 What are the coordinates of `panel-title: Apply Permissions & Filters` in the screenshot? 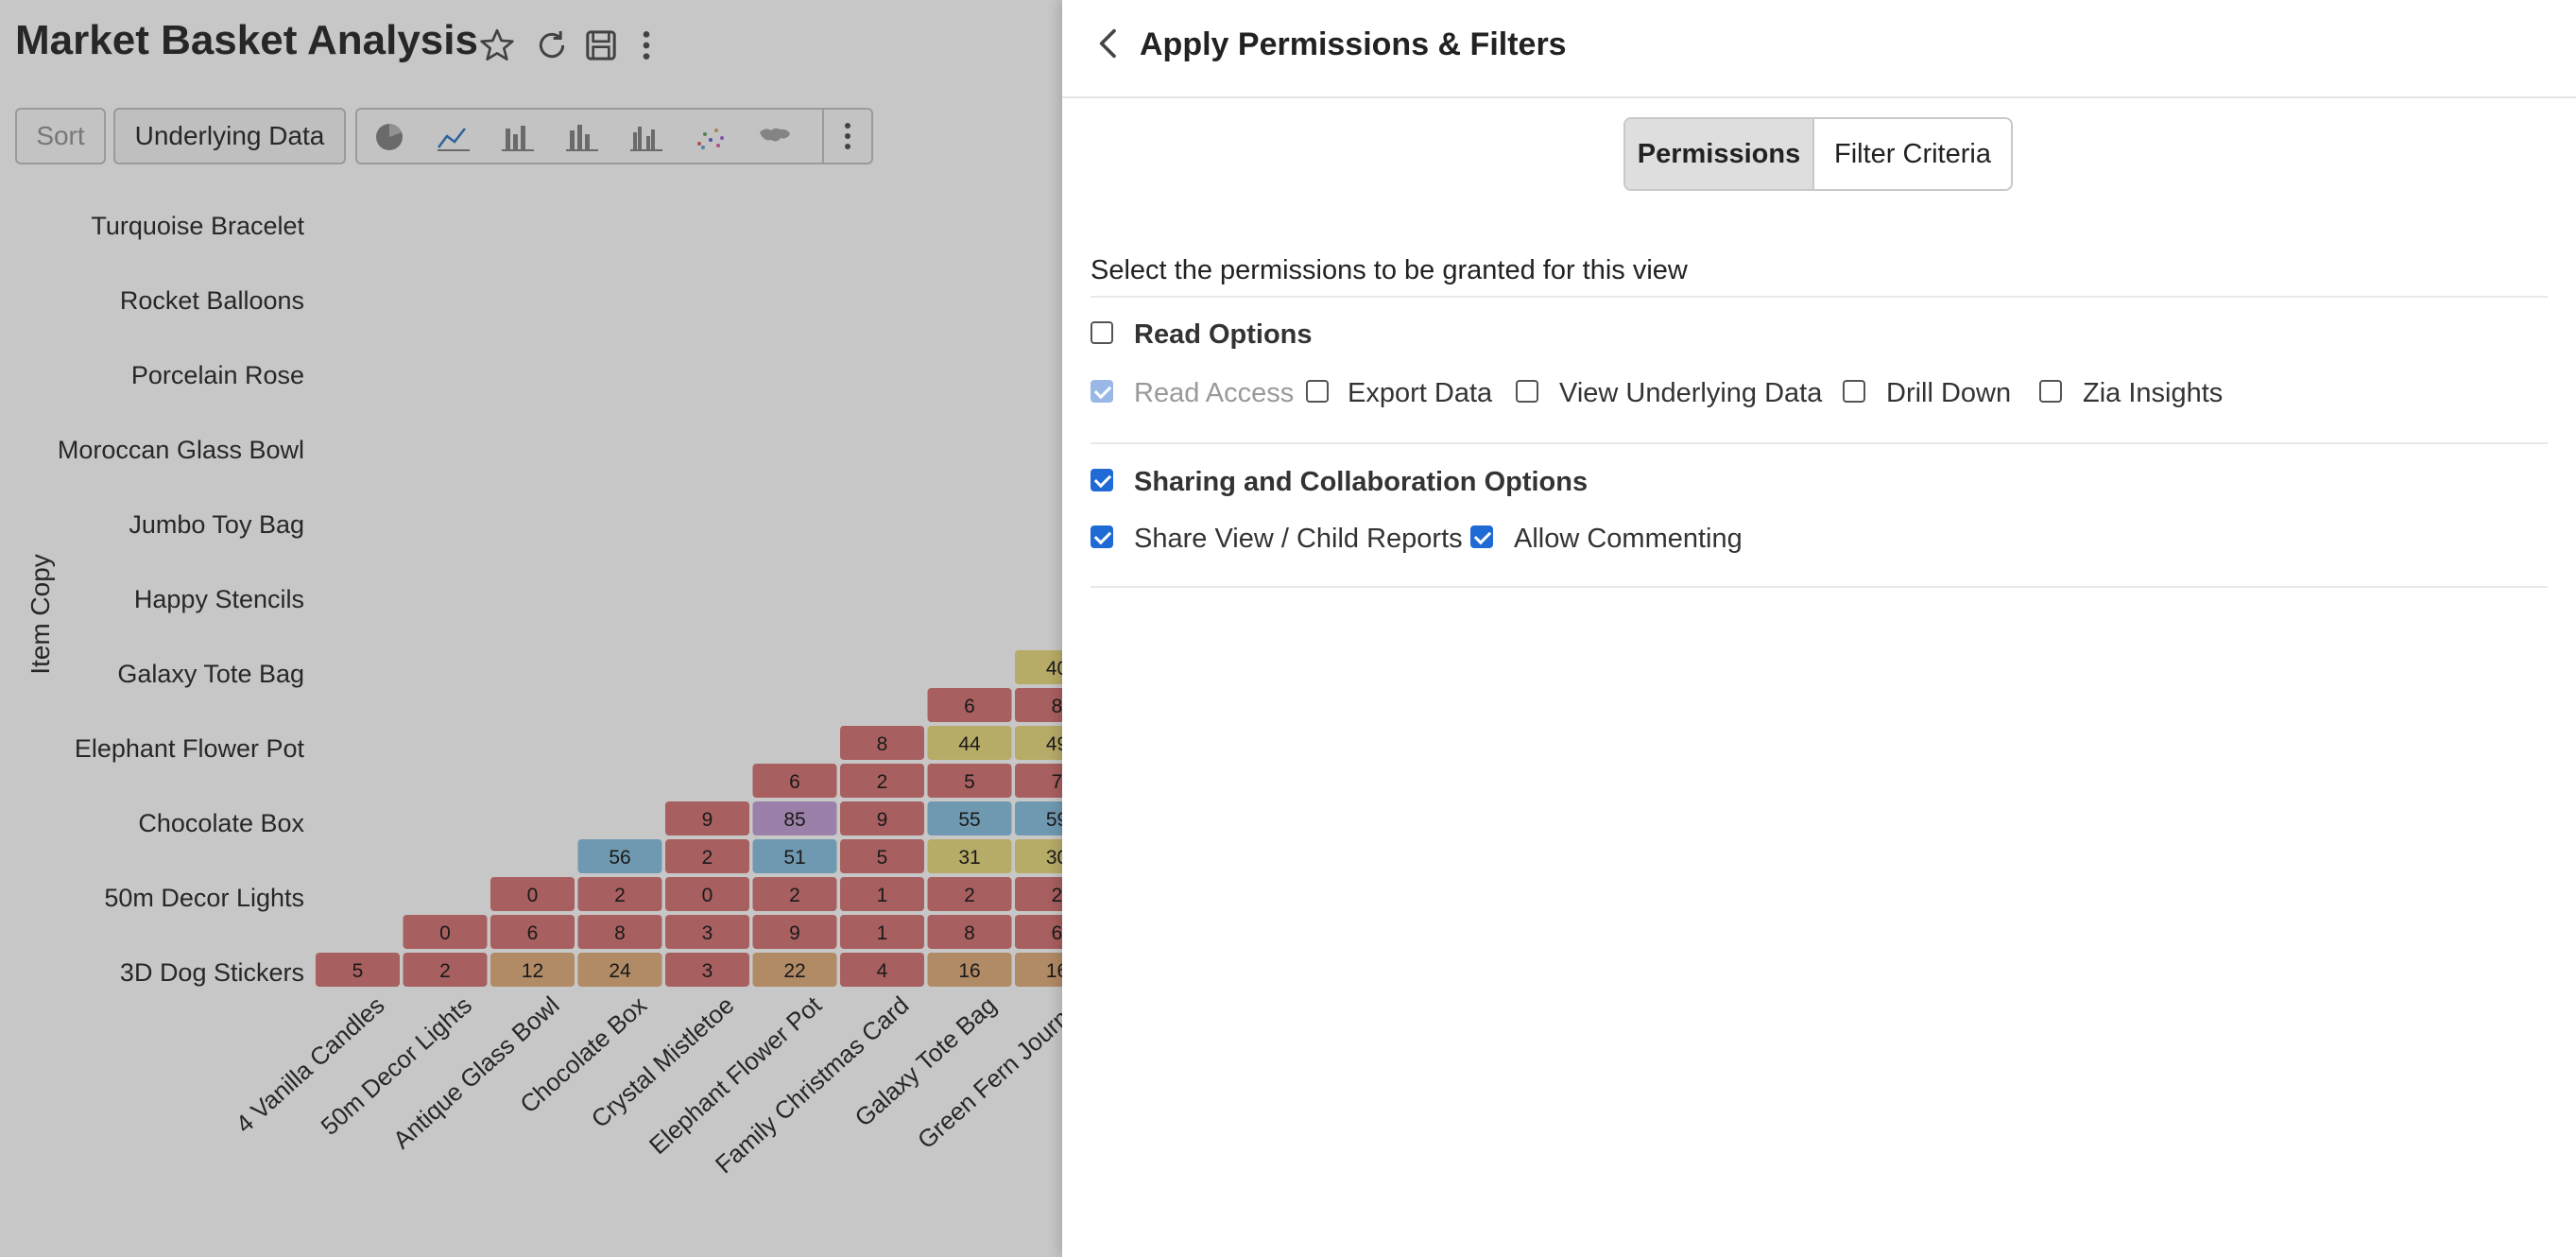 It's located at (1353, 44).